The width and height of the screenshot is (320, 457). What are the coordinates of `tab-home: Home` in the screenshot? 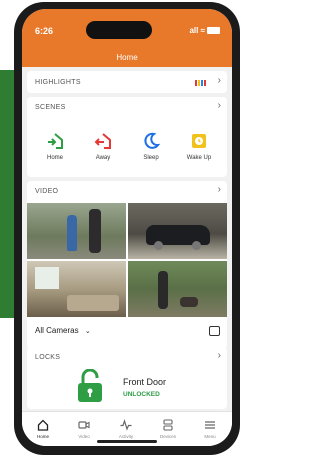 It's located at (43, 428).